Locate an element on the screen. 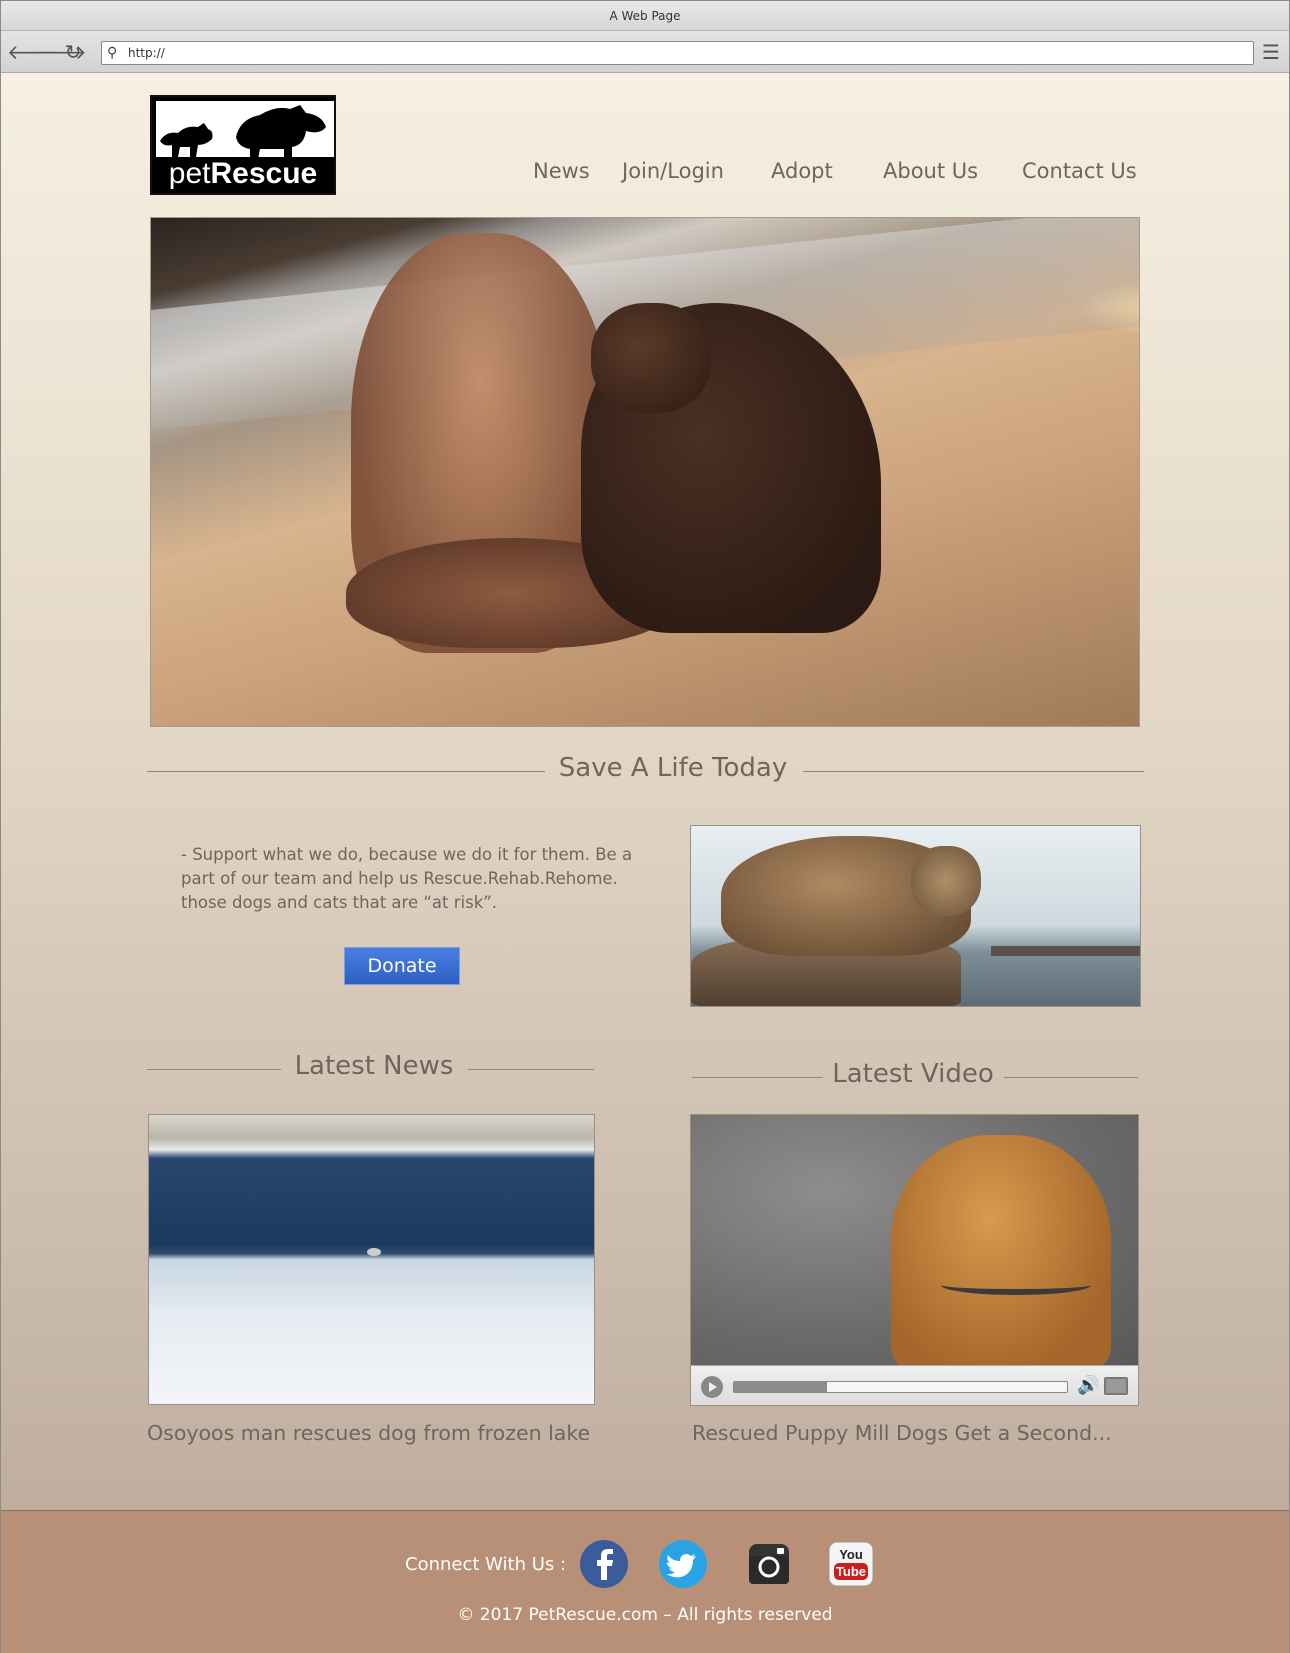 The height and width of the screenshot is (1653, 1290). fullscreen-icon is located at coordinates (1116, 1386).